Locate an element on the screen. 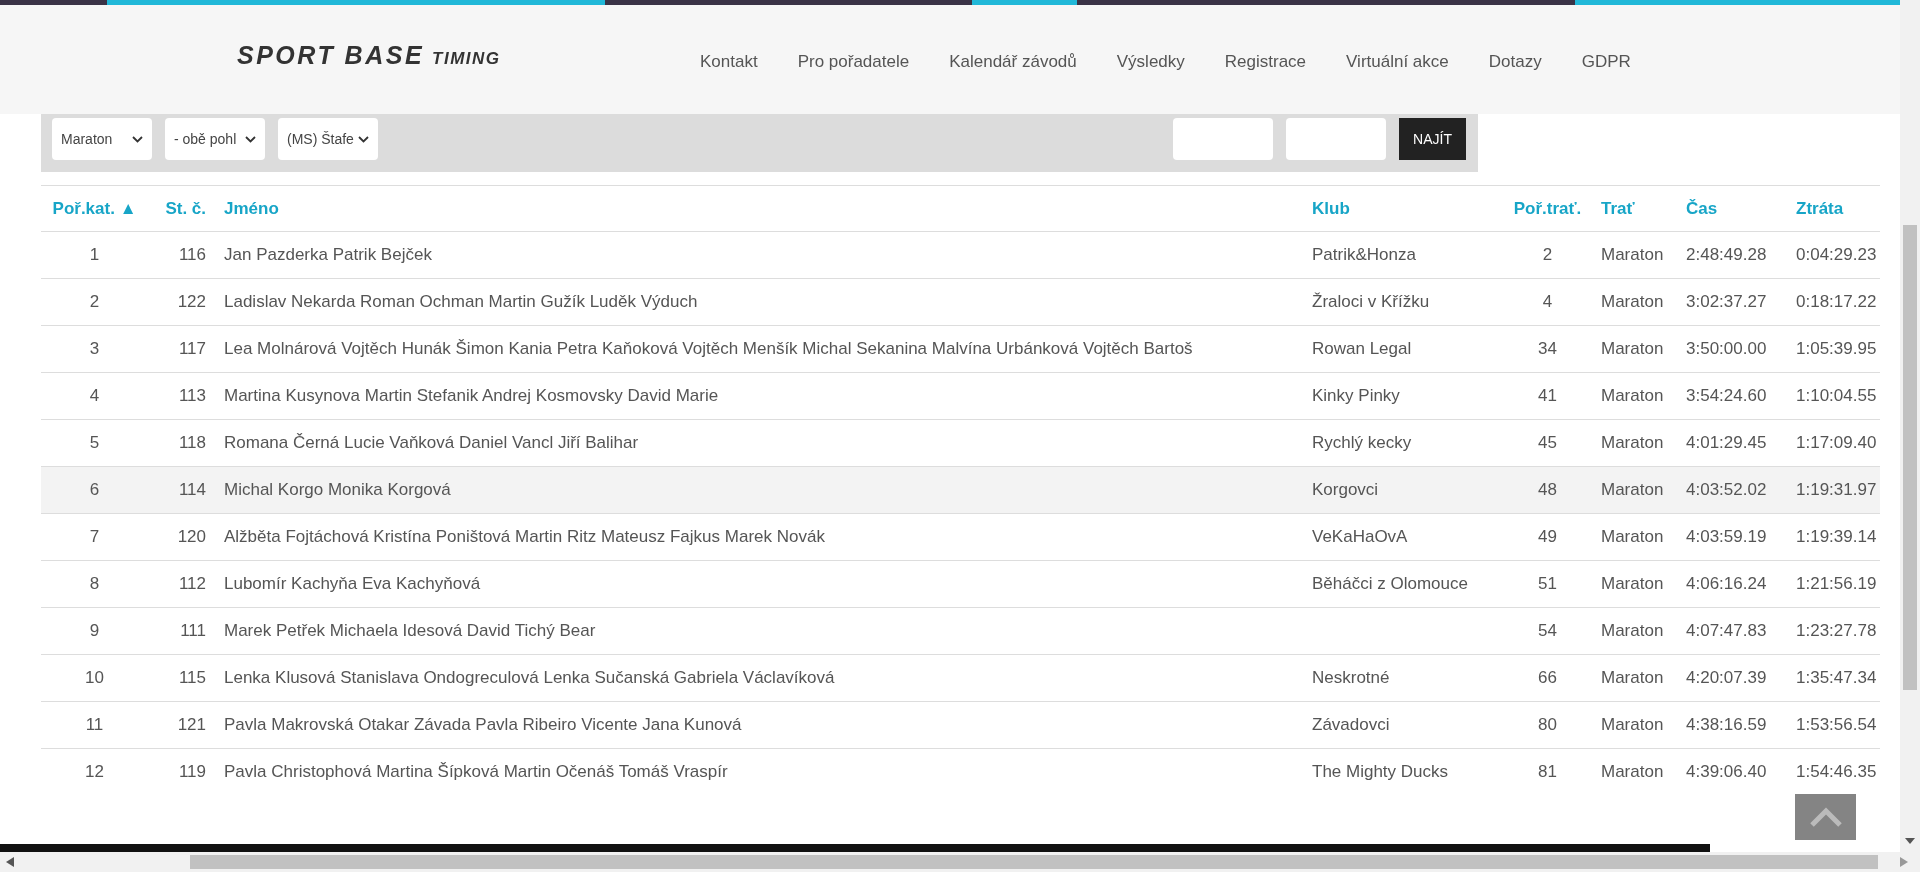  nav-link: Kontakt is located at coordinates (729, 61).